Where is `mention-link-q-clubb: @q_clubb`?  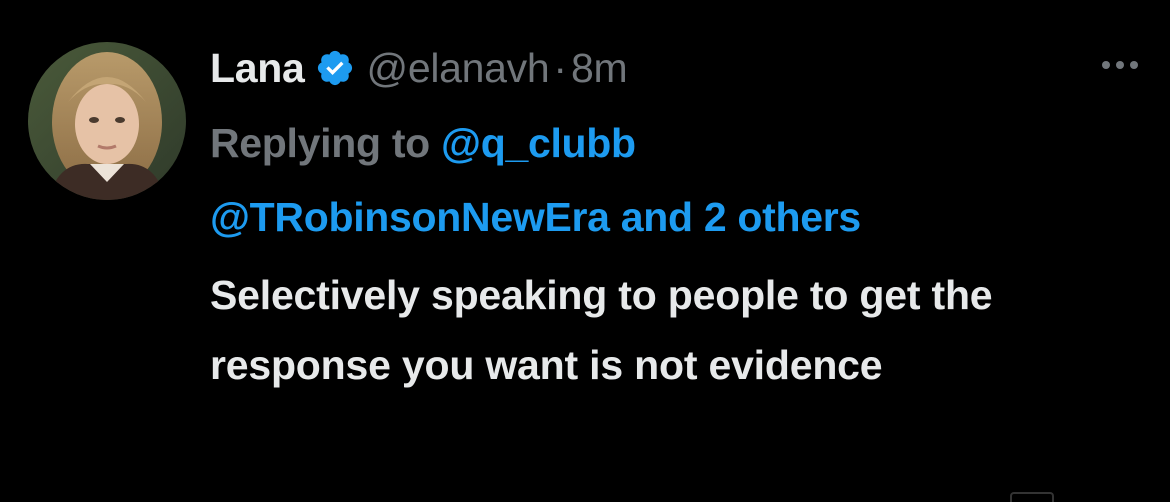 mention-link-q-clubb: @q_clubb is located at coordinates (538, 143).